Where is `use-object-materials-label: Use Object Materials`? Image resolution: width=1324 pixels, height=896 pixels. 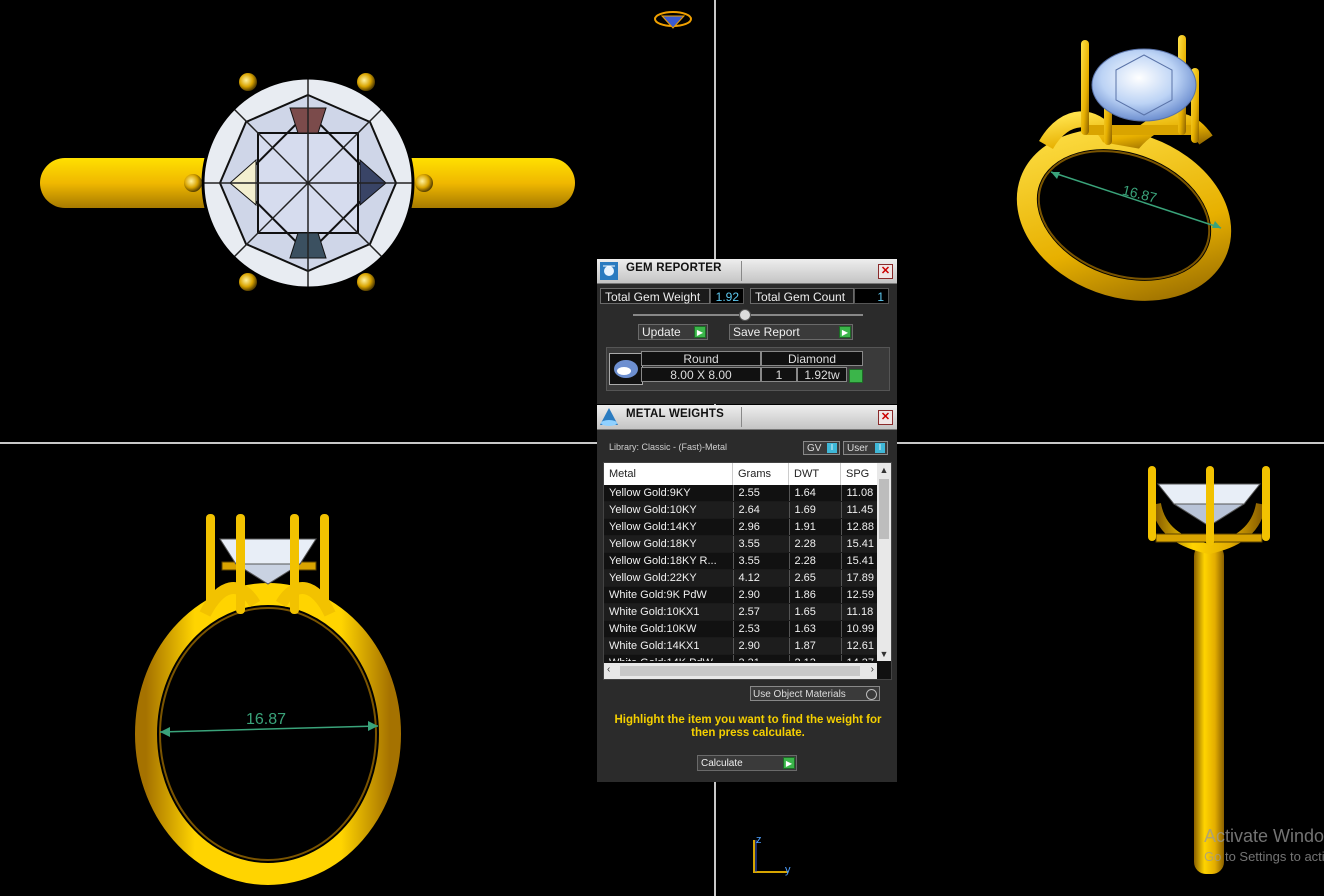 use-object-materials-label: Use Object Materials is located at coordinates (799, 694).